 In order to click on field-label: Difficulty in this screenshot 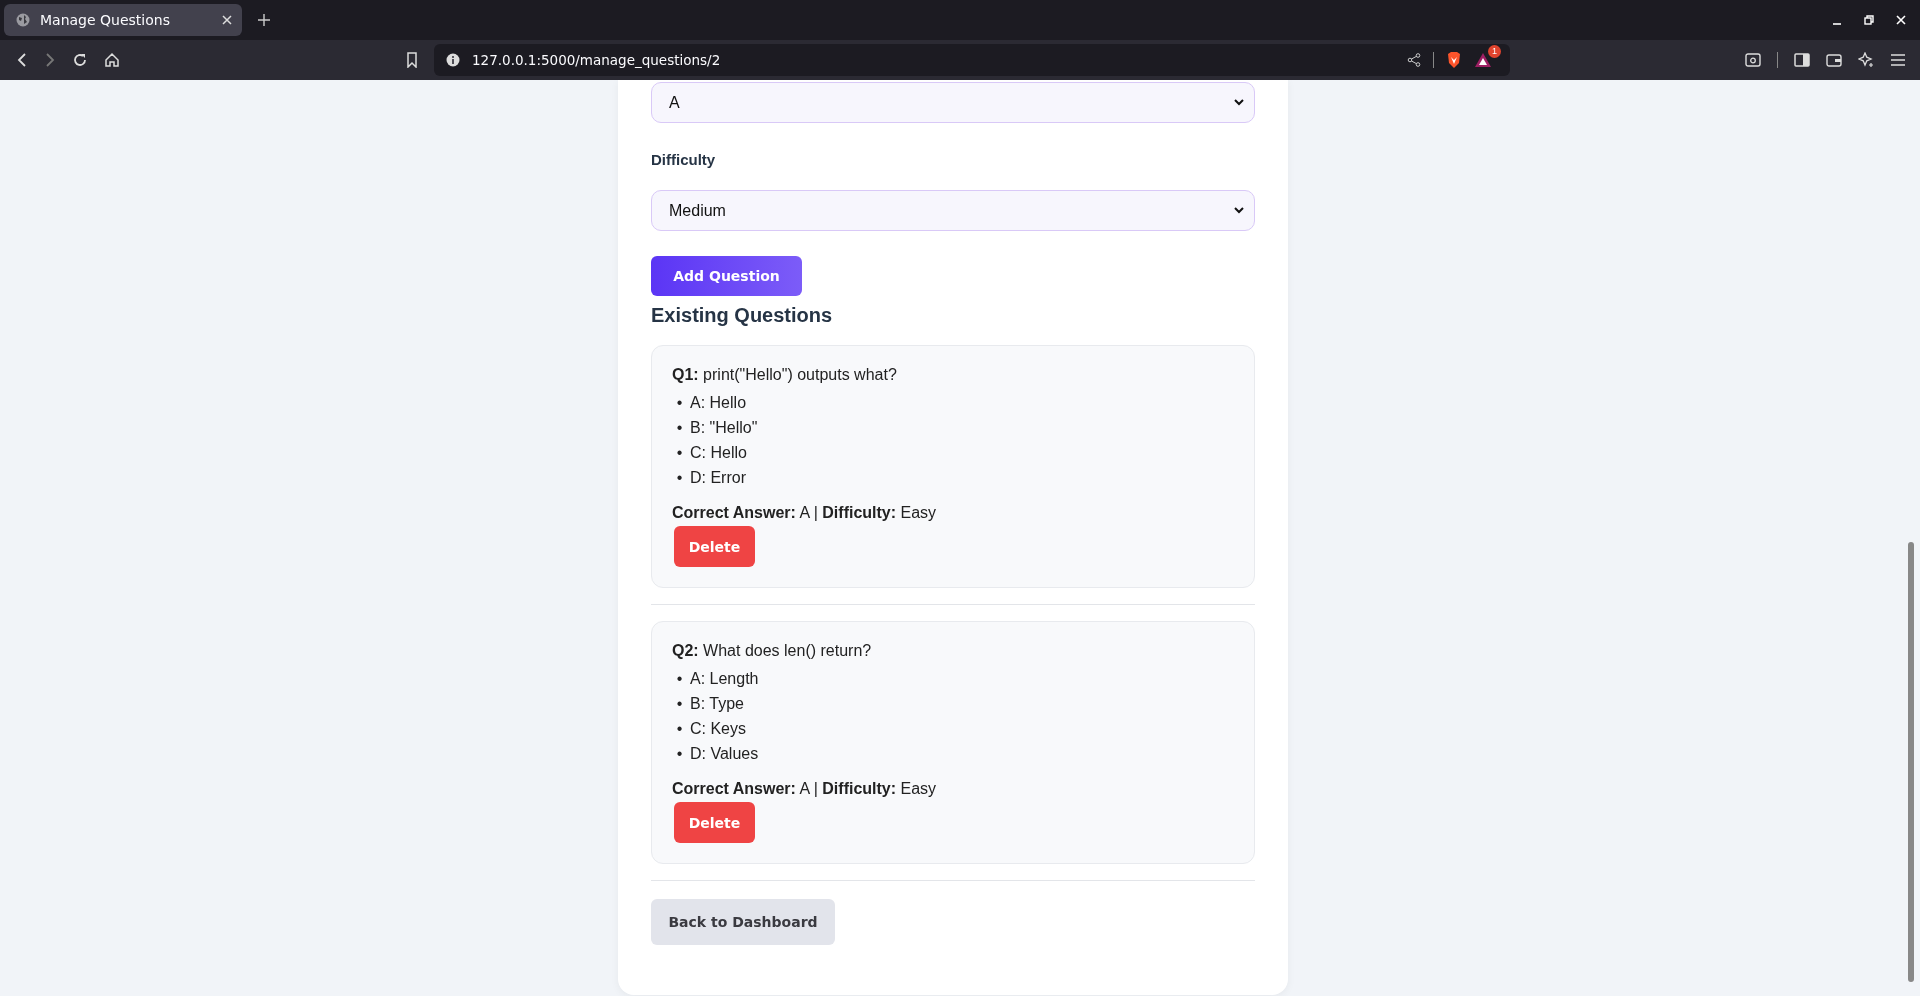, I will do `click(683, 159)`.